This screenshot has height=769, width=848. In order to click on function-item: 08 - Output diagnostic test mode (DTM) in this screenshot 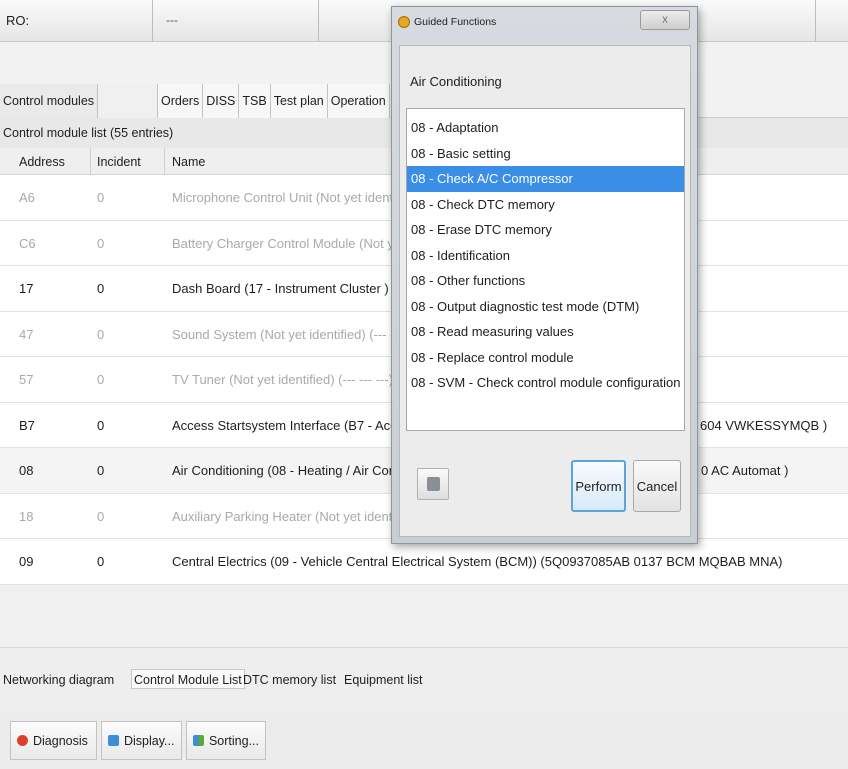, I will do `click(545, 307)`.